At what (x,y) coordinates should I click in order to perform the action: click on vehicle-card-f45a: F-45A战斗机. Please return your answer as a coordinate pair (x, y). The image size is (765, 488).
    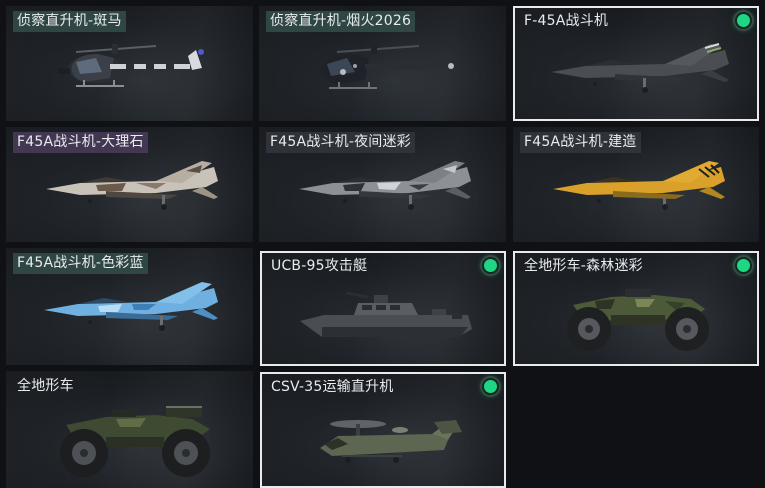
    Looking at the image, I should click on (636, 63).